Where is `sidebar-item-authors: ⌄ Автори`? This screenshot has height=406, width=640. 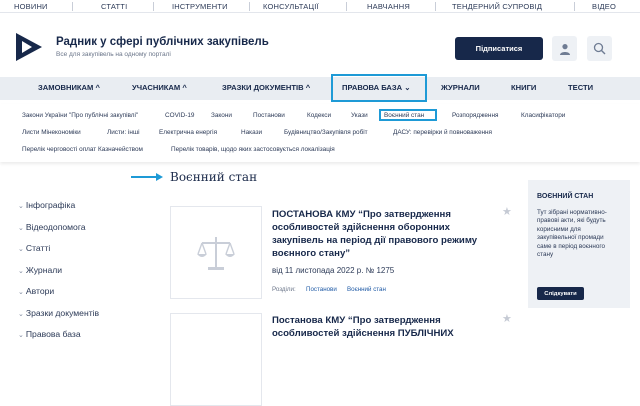 sidebar-item-authors: ⌄ Автори is located at coordinates (36, 291).